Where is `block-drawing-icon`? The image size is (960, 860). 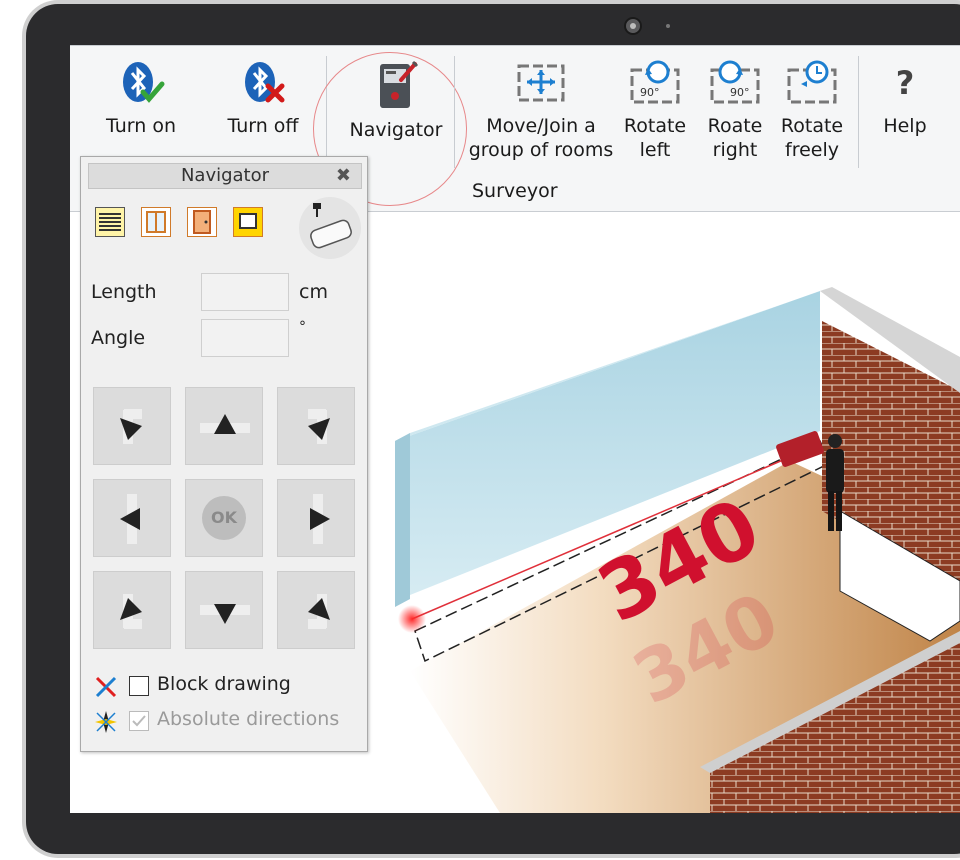
block-drawing-icon is located at coordinates (106, 687).